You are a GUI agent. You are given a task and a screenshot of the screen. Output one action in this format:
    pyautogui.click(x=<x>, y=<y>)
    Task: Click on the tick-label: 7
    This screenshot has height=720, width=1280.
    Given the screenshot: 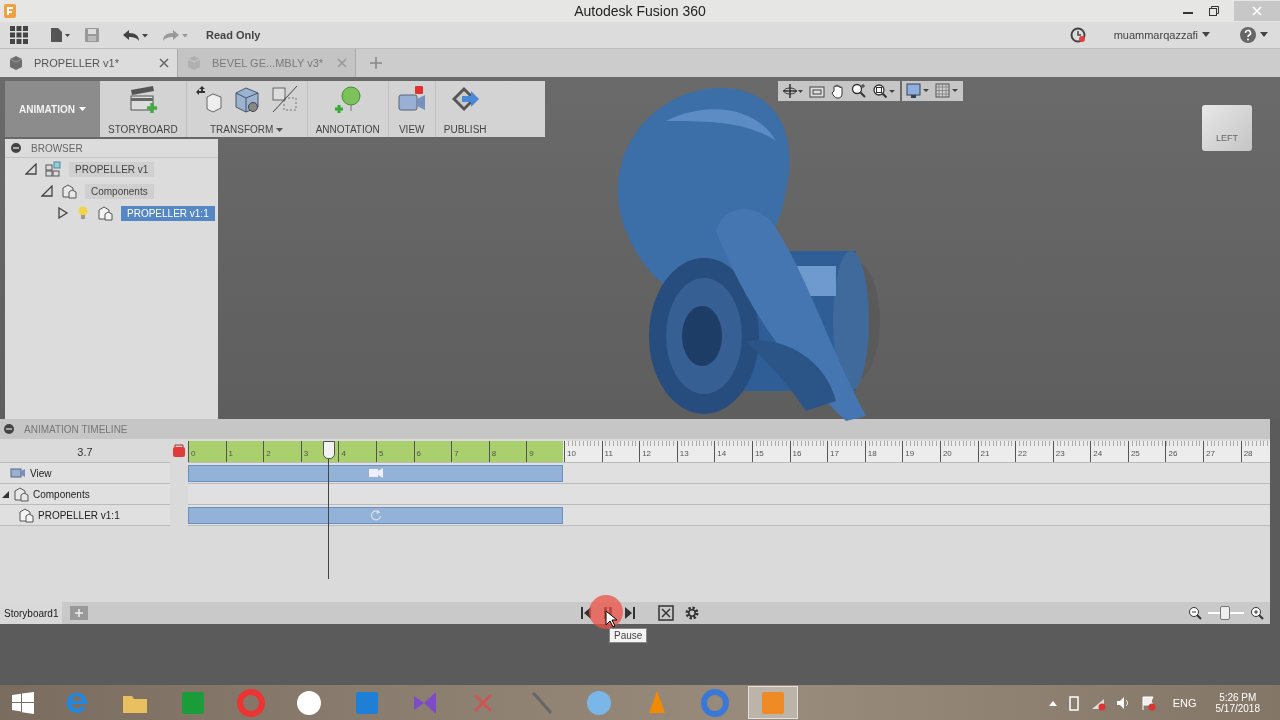 What is the action you would take?
    pyautogui.click(x=456, y=453)
    